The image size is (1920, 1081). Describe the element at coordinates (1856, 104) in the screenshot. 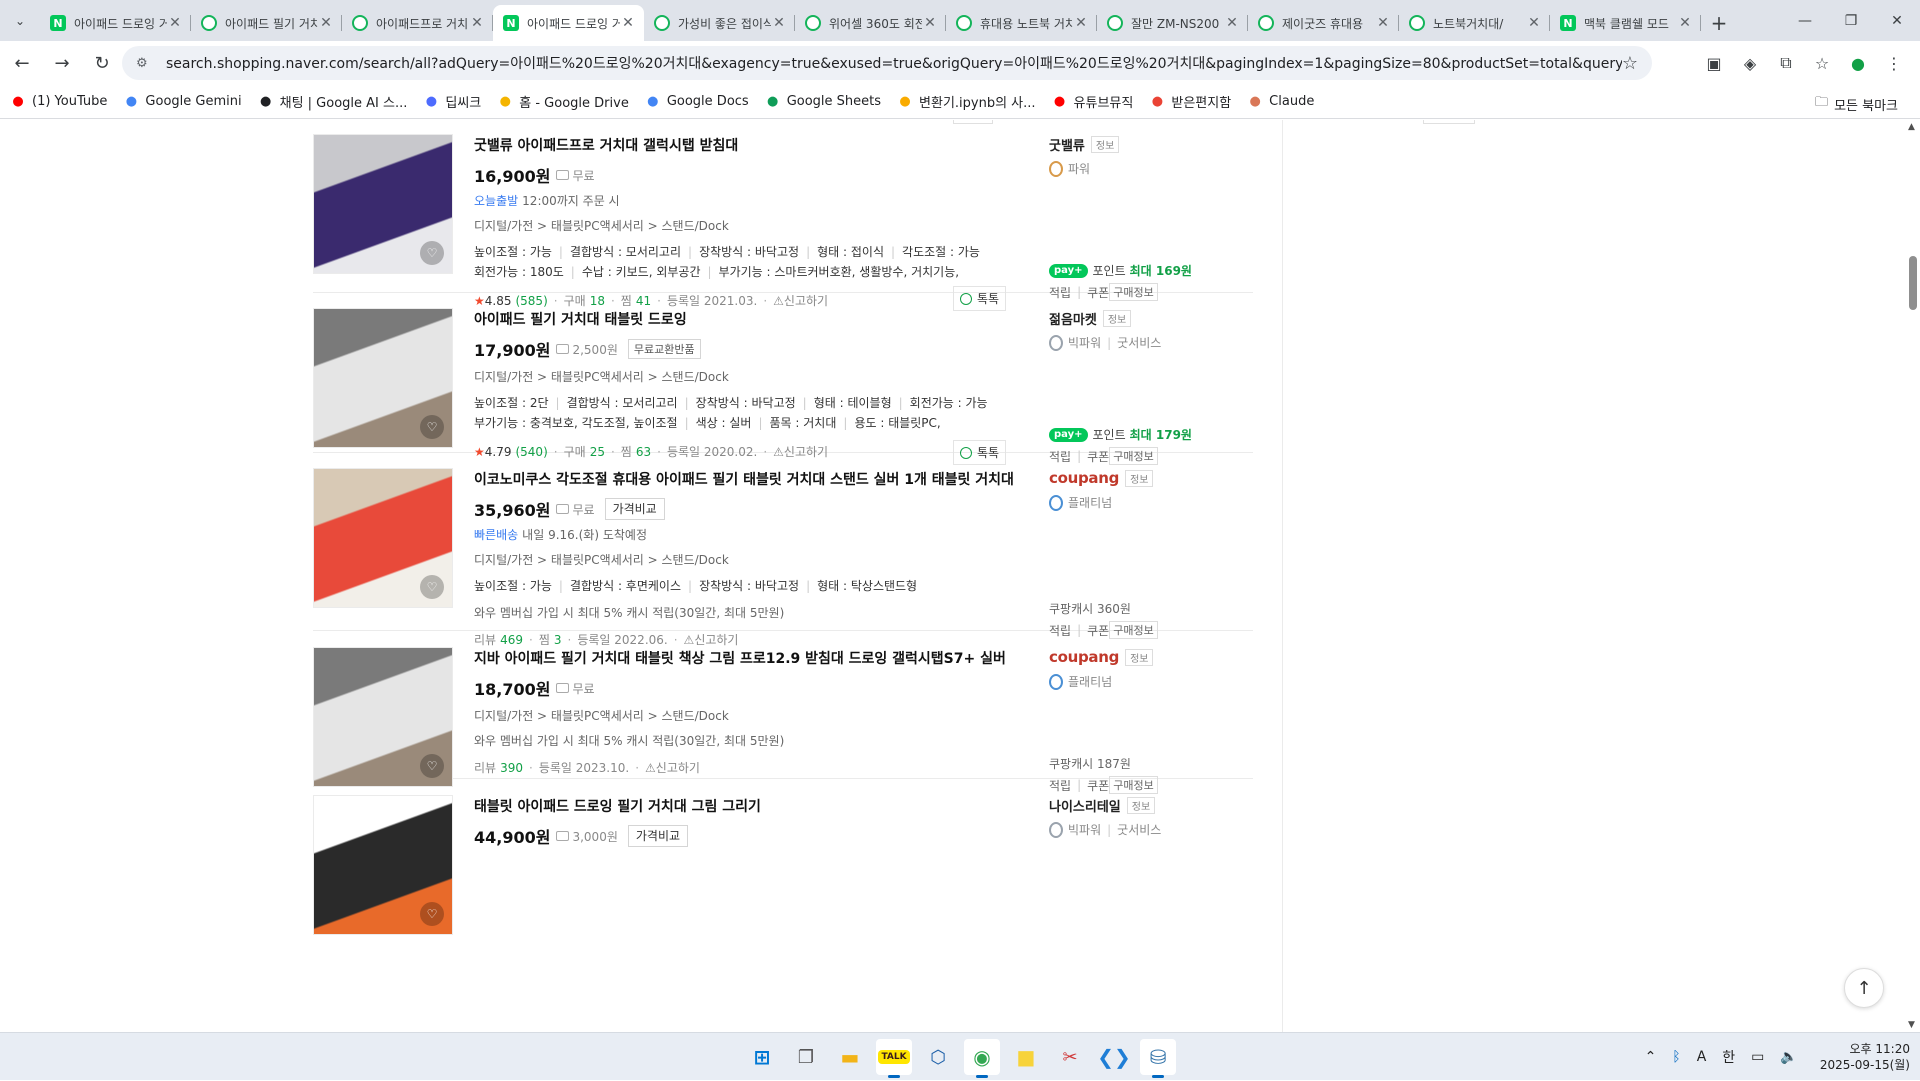

I see `all-bookmarks: 🗀 모든 북마크` at that location.